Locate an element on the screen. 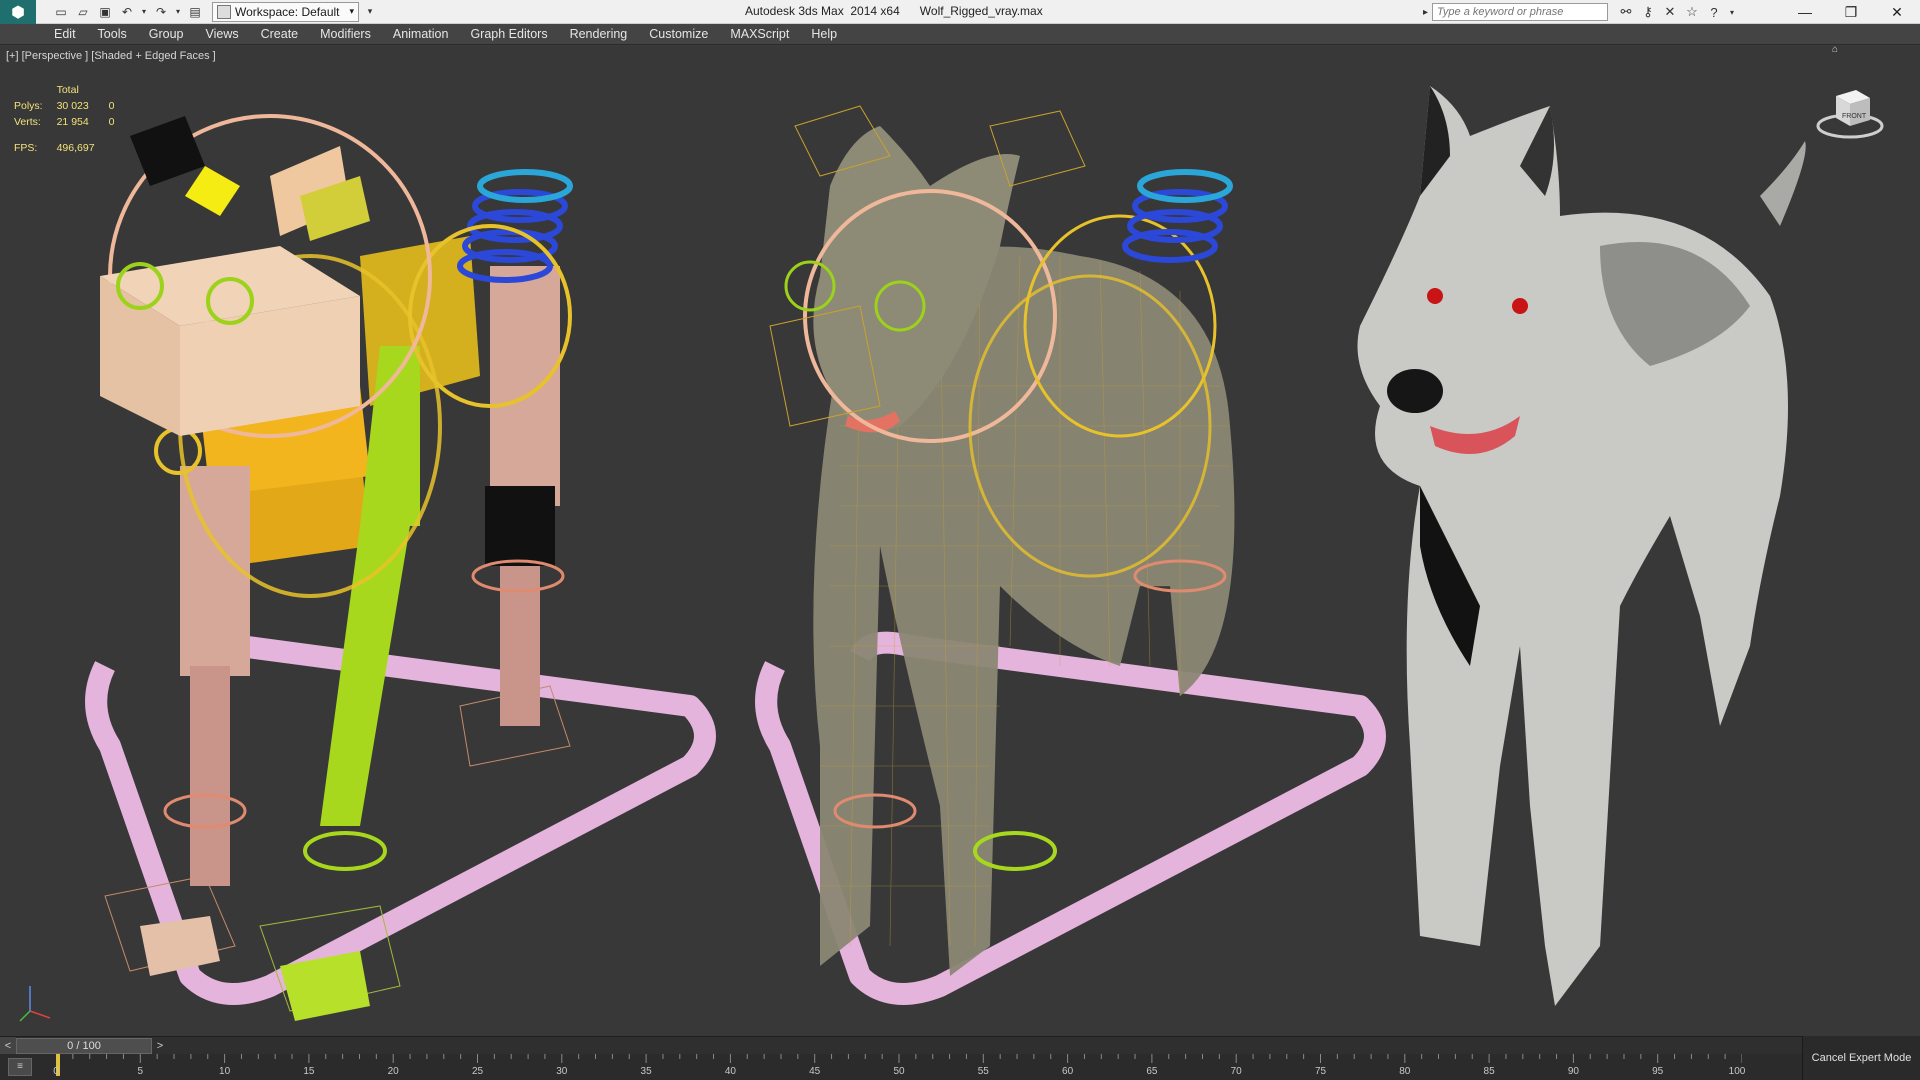  viewcube-home-icon: ⌂ is located at coordinates (1835, 49).